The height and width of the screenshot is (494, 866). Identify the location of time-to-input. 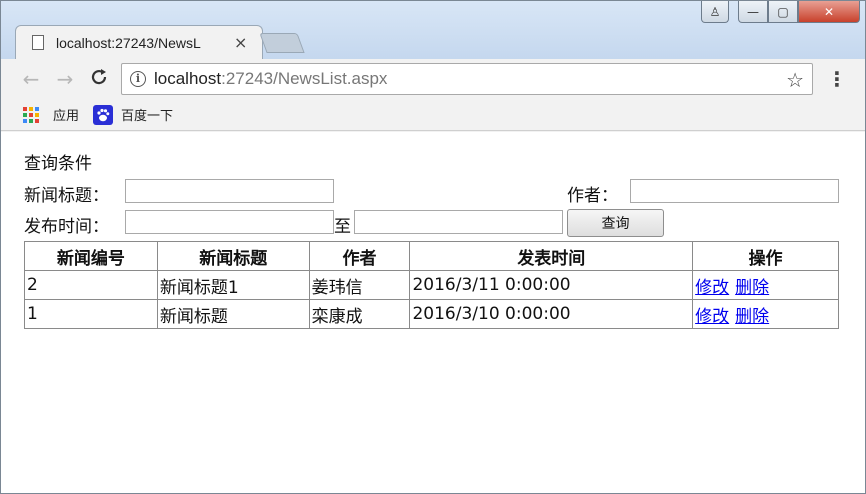
(458, 222).